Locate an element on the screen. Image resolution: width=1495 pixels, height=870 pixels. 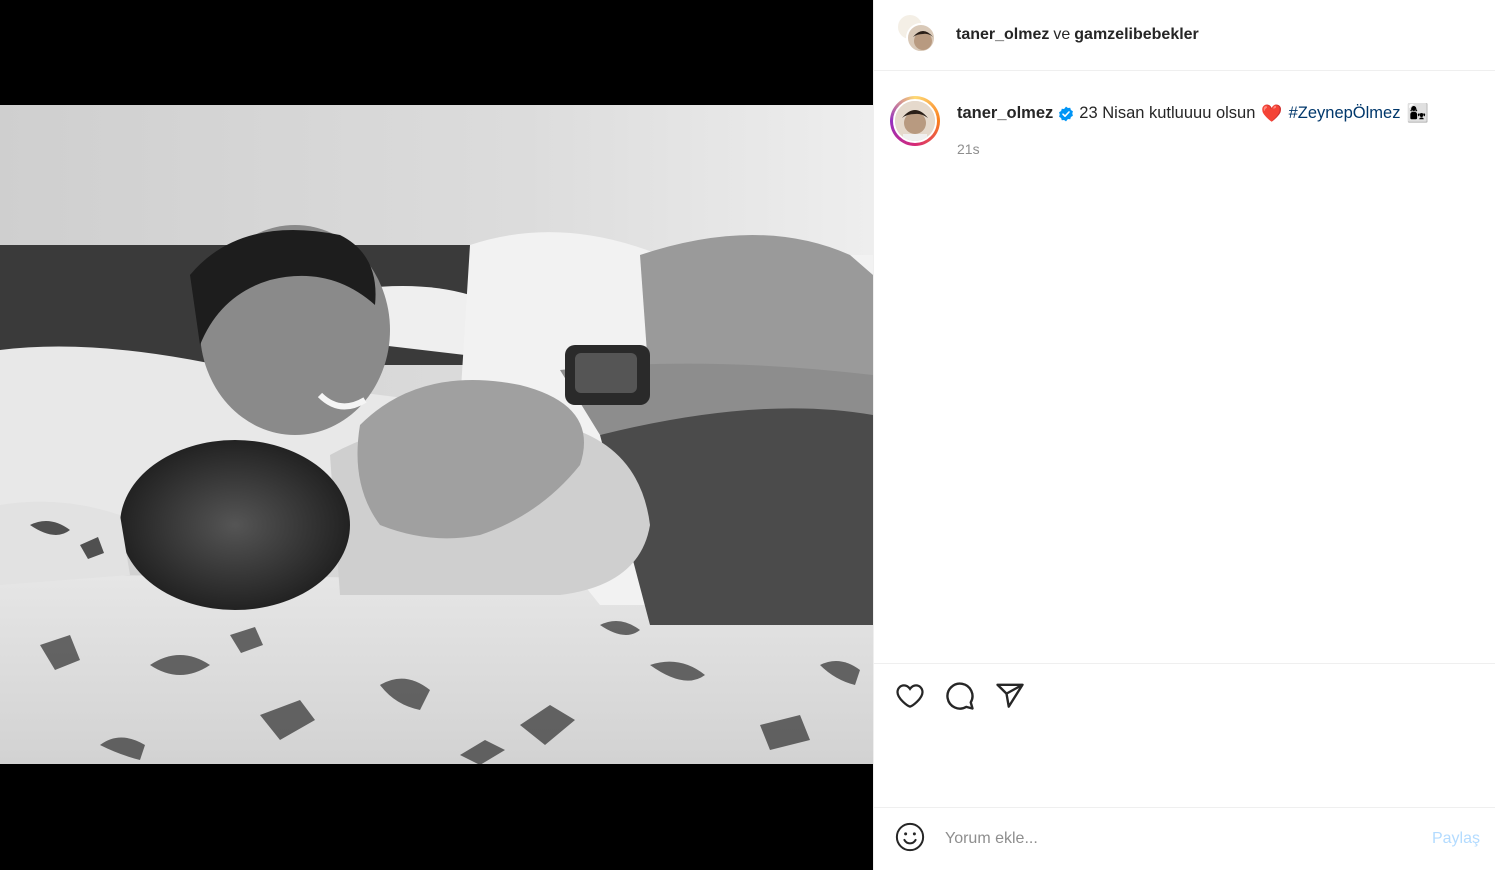
action-bar is located at coordinates (1184, 698).